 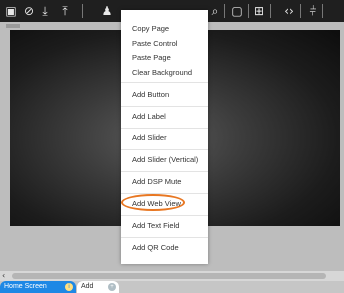 What do you see at coordinates (215, 11) in the screenshot?
I see `search-icon: ⌕` at bounding box center [215, 11].